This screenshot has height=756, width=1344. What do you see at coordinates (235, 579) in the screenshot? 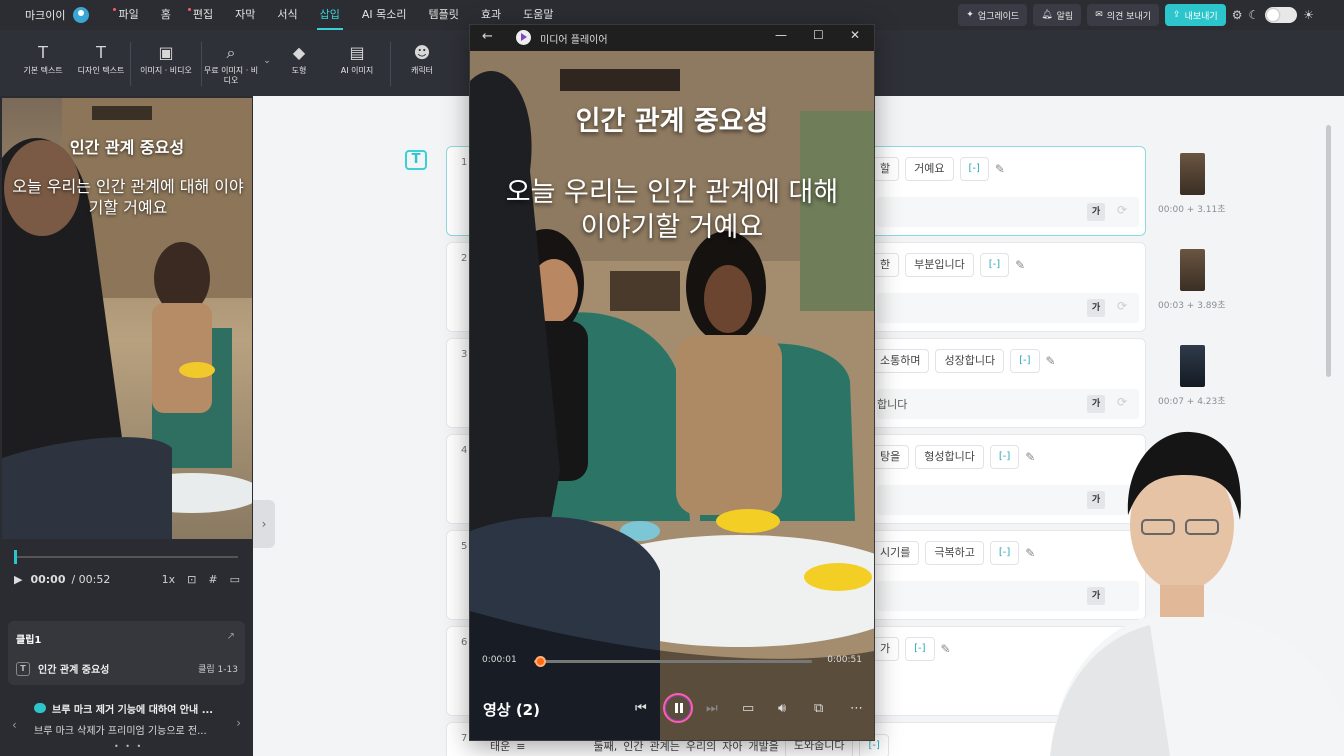
I see `caption-icon: ▭` at bounding box center [235, 579].